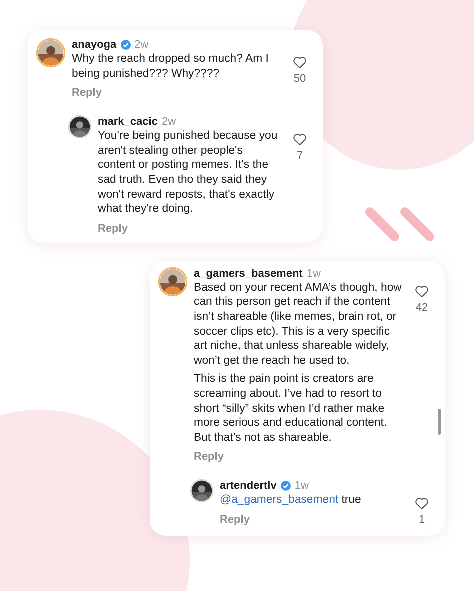  What do you see at coordinates (422, 520) in the screenshot?
I see `like-count: 1` at bounding box center [422, 520].